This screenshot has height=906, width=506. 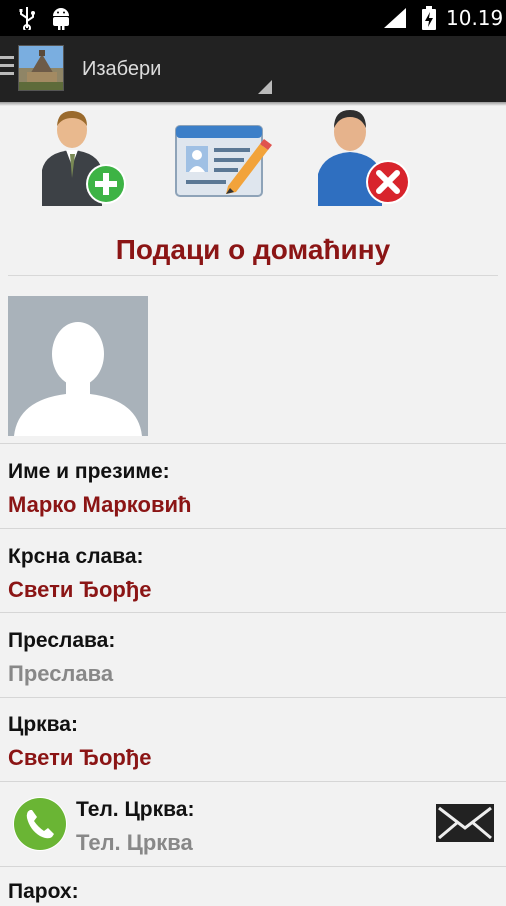 I want to click on delete-user-icon, so click(x=364, y=158).